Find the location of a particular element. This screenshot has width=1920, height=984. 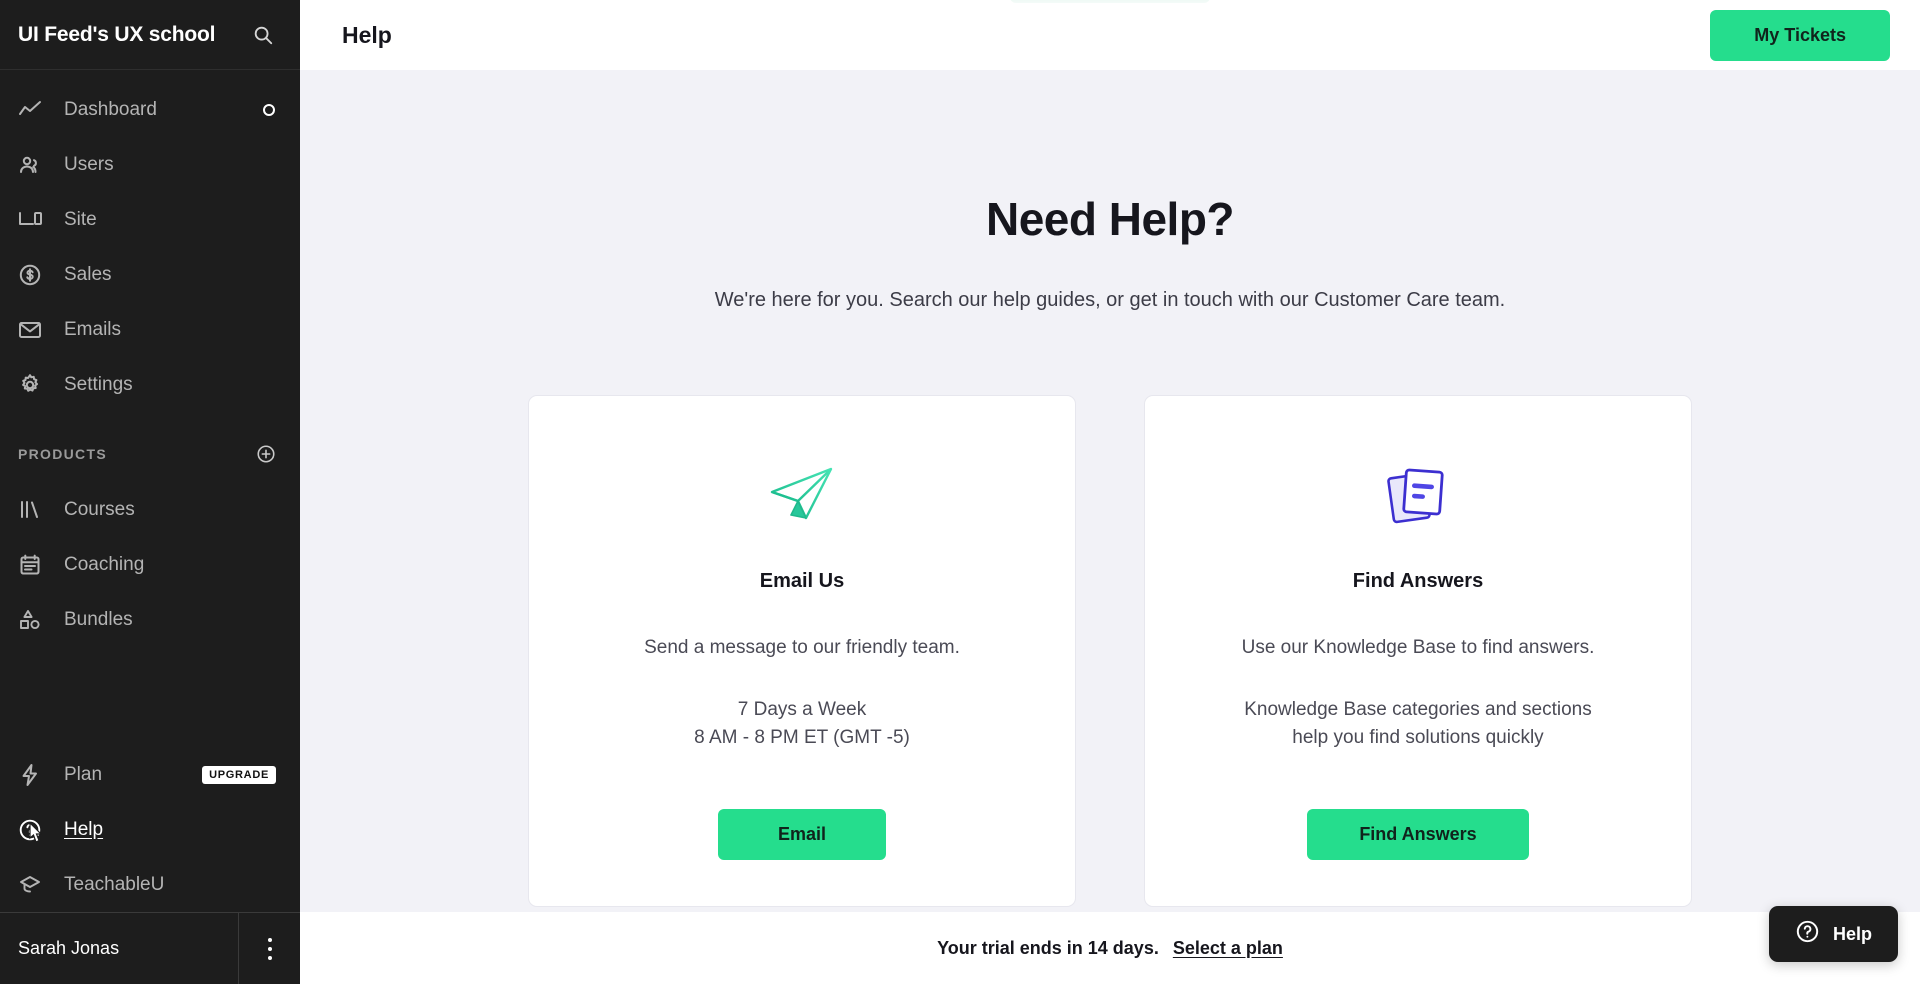

card-title: Email Us is located at coordinates (802, 581).